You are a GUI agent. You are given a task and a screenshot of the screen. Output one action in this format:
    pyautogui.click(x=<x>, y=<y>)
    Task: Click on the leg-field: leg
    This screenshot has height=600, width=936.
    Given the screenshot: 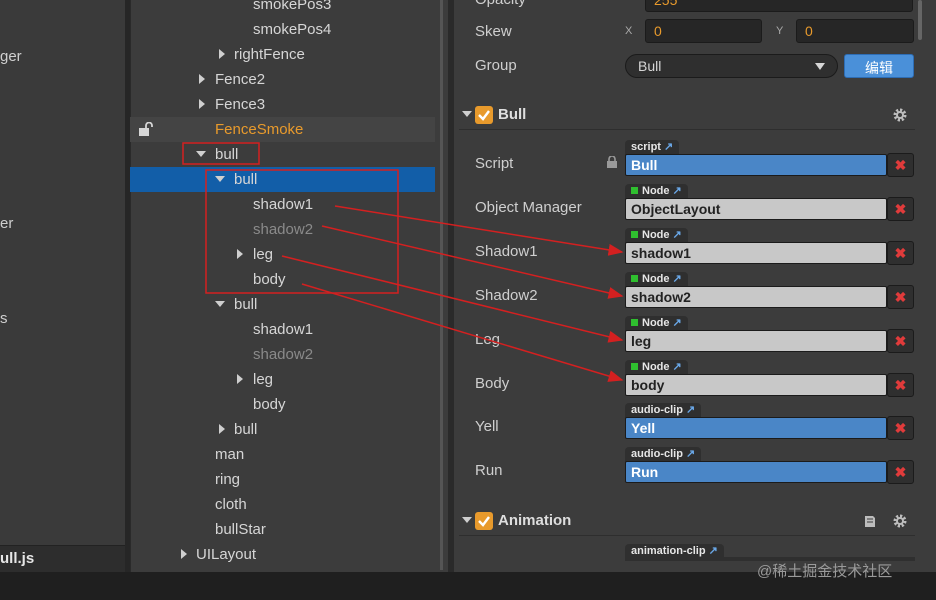 What is the action you would take?
    pyautogui.click(x=756, y=341)
    